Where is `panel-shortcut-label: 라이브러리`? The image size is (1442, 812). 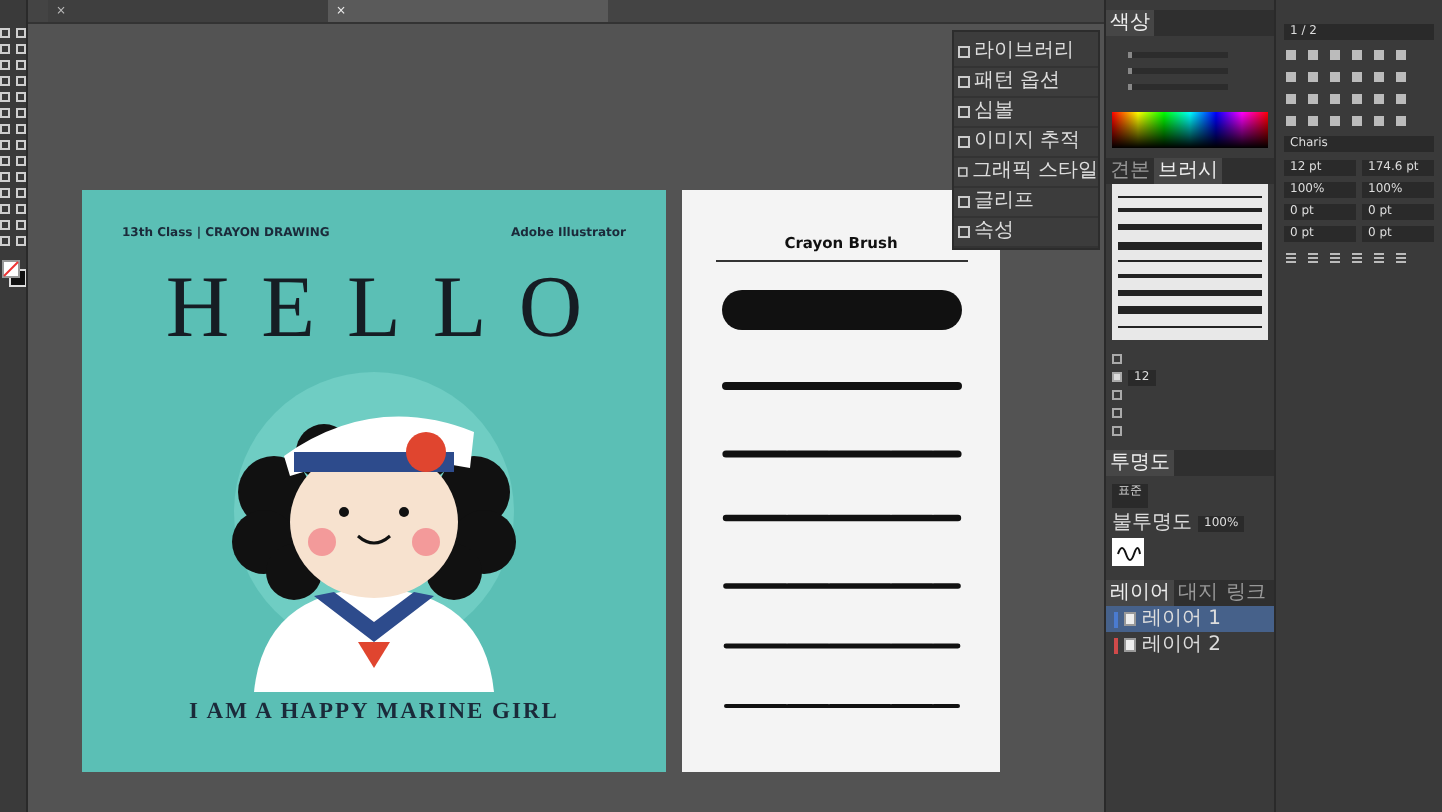
panel-shortcut-label: 라이브러리 is located at coordinates (1024, 52).